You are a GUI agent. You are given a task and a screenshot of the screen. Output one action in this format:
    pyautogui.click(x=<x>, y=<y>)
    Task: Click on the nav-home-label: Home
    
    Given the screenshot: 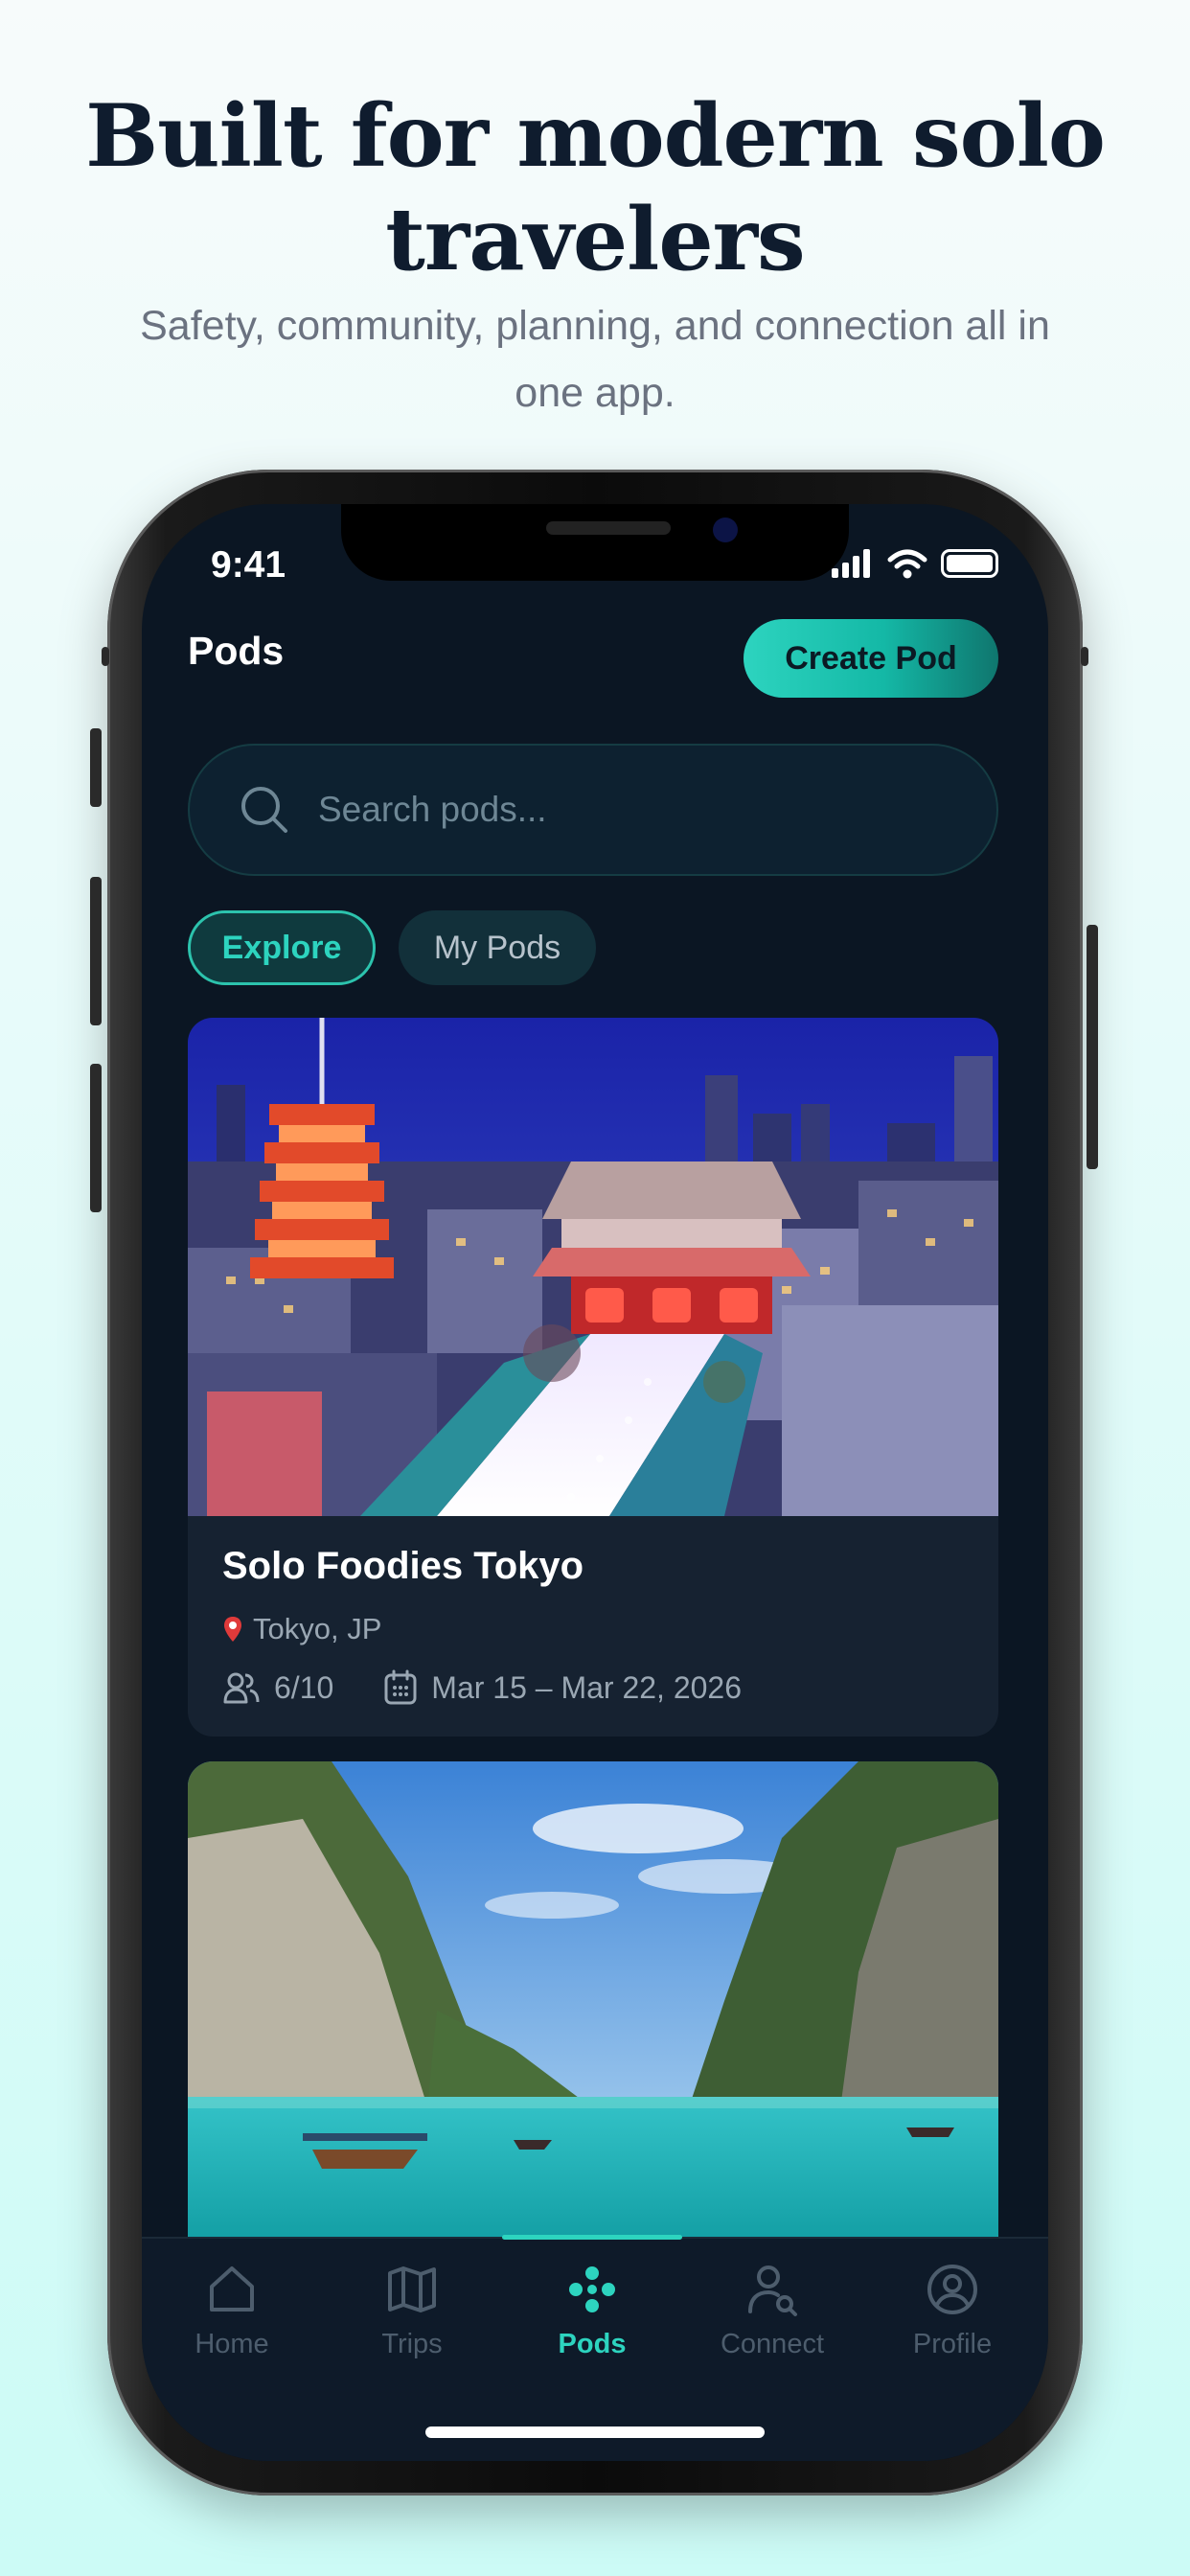 What is the action you would take?
    pyautogui.click(x=232, y=2344)
    